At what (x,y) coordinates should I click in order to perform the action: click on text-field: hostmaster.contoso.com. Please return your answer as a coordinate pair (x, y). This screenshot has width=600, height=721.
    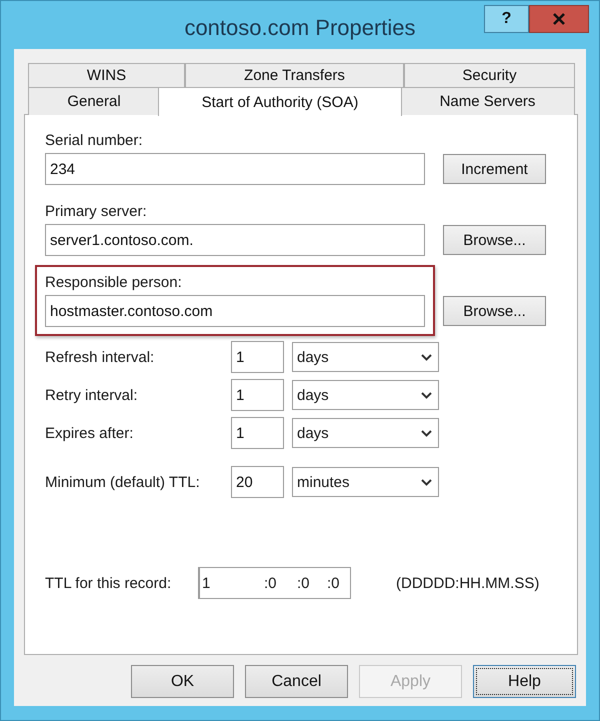
    Looking at the image, I should click on (235, 311).